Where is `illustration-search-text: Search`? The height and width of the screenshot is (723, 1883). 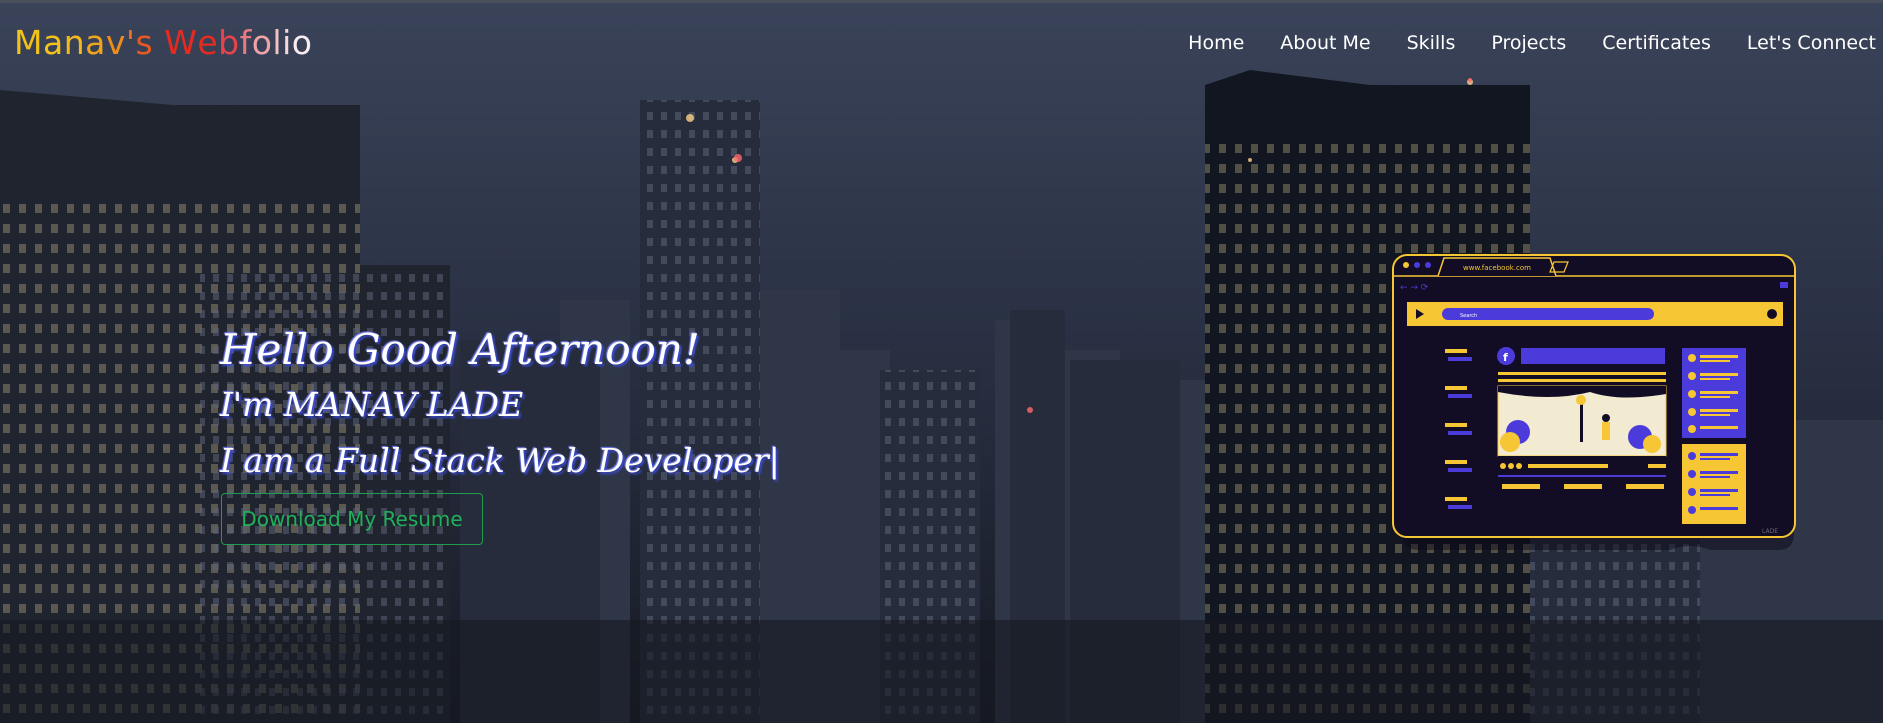 illustration-search-text: Search is located at coordinates (1468, 316).